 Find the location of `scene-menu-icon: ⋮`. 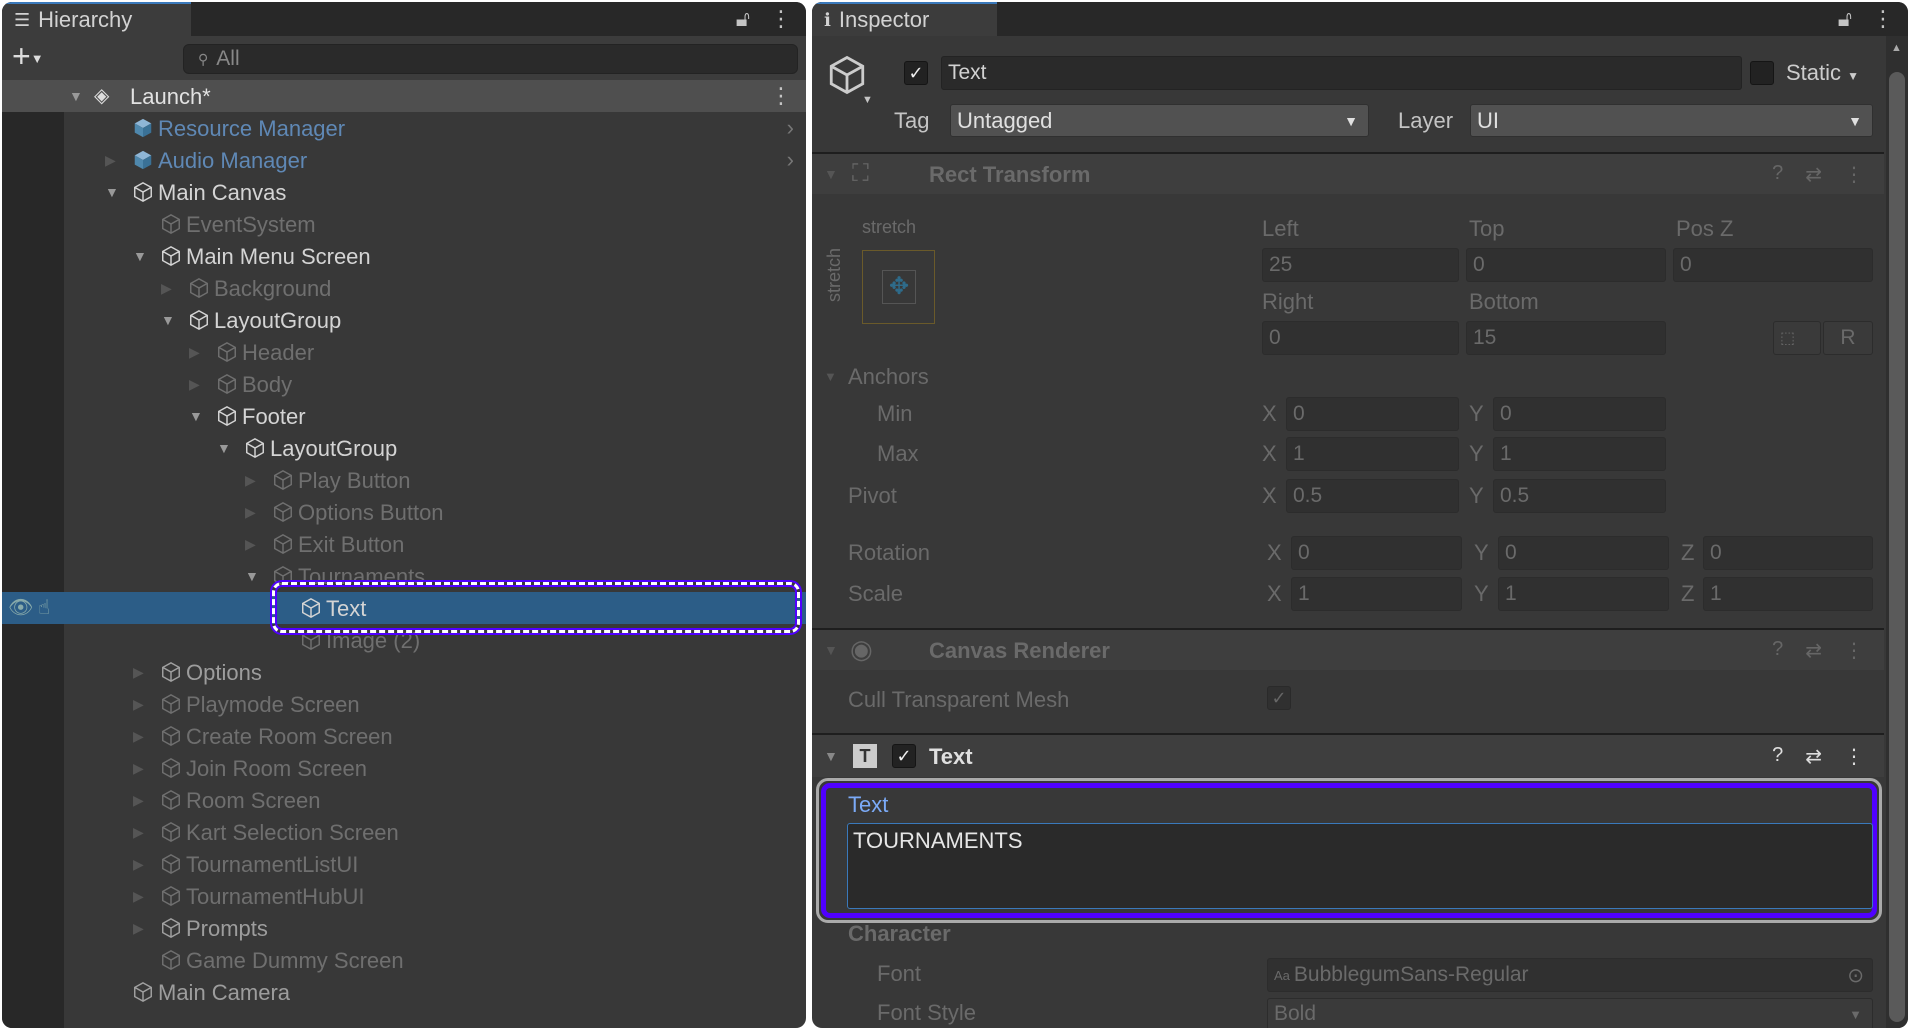

scene-menu-icon: ⋮ is located at coordinates (781, 96).